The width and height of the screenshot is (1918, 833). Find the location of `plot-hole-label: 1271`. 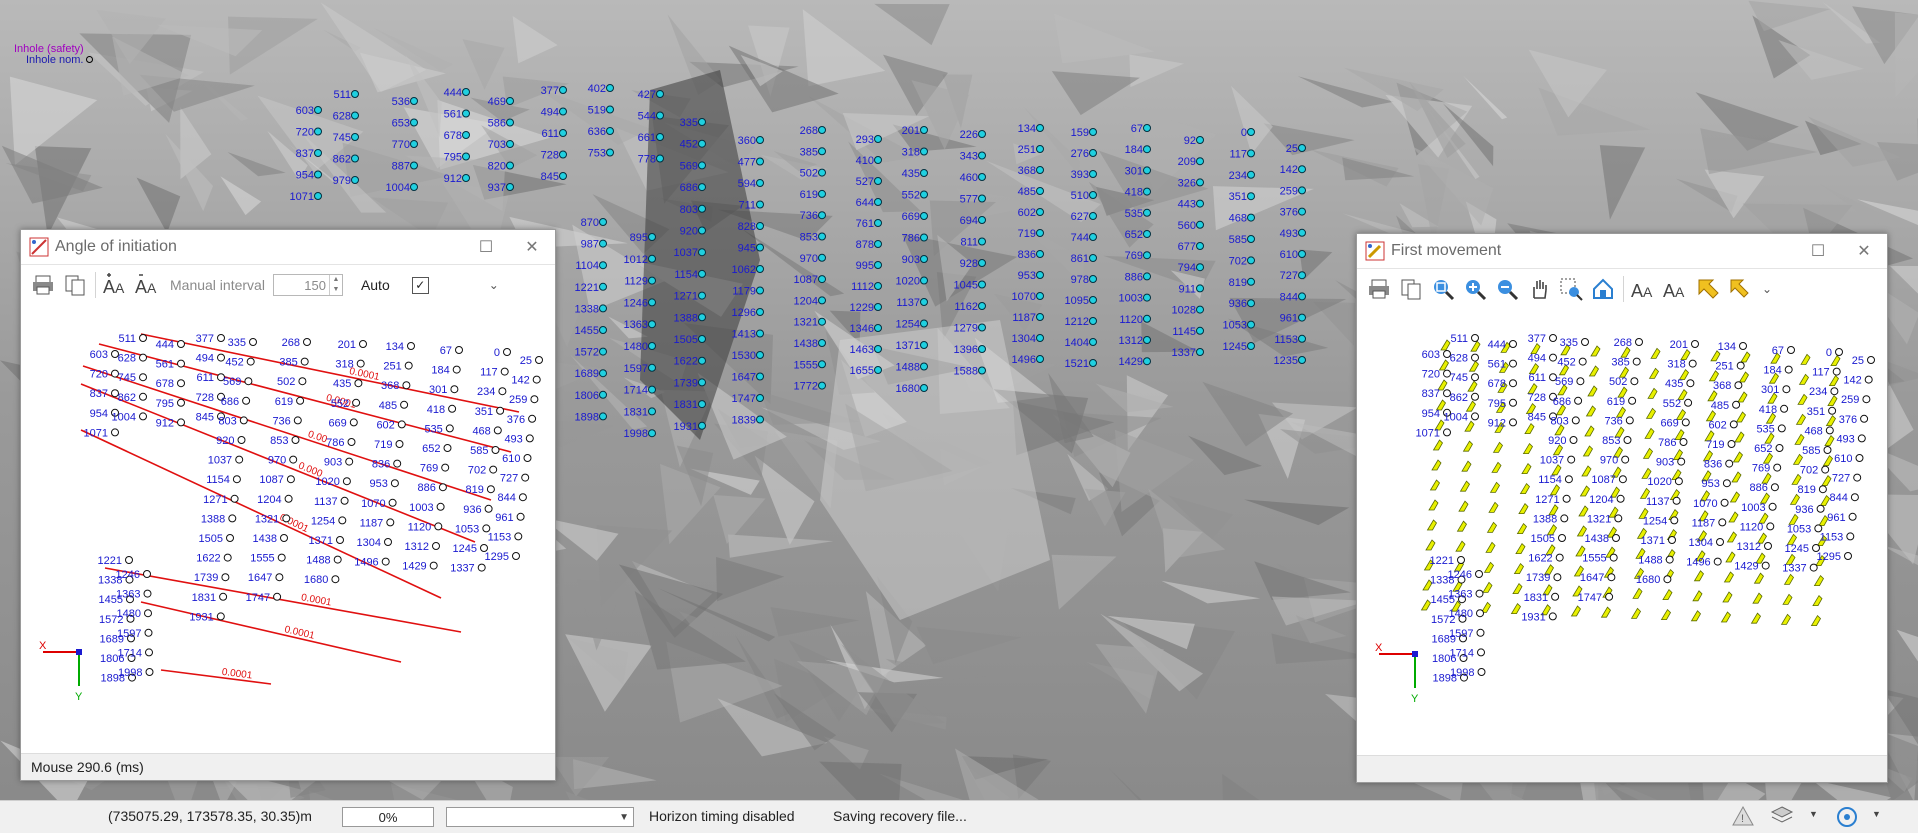

plot-hole-label: 1271 is located at coordinates (215, 500).